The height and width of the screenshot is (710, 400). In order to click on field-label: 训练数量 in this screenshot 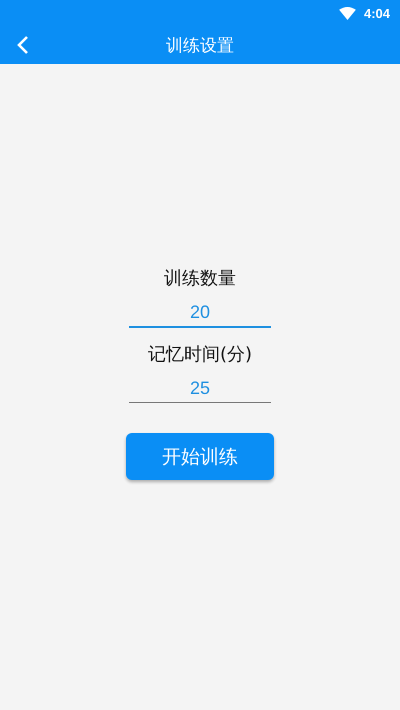, I will do `click(200, 279)`.